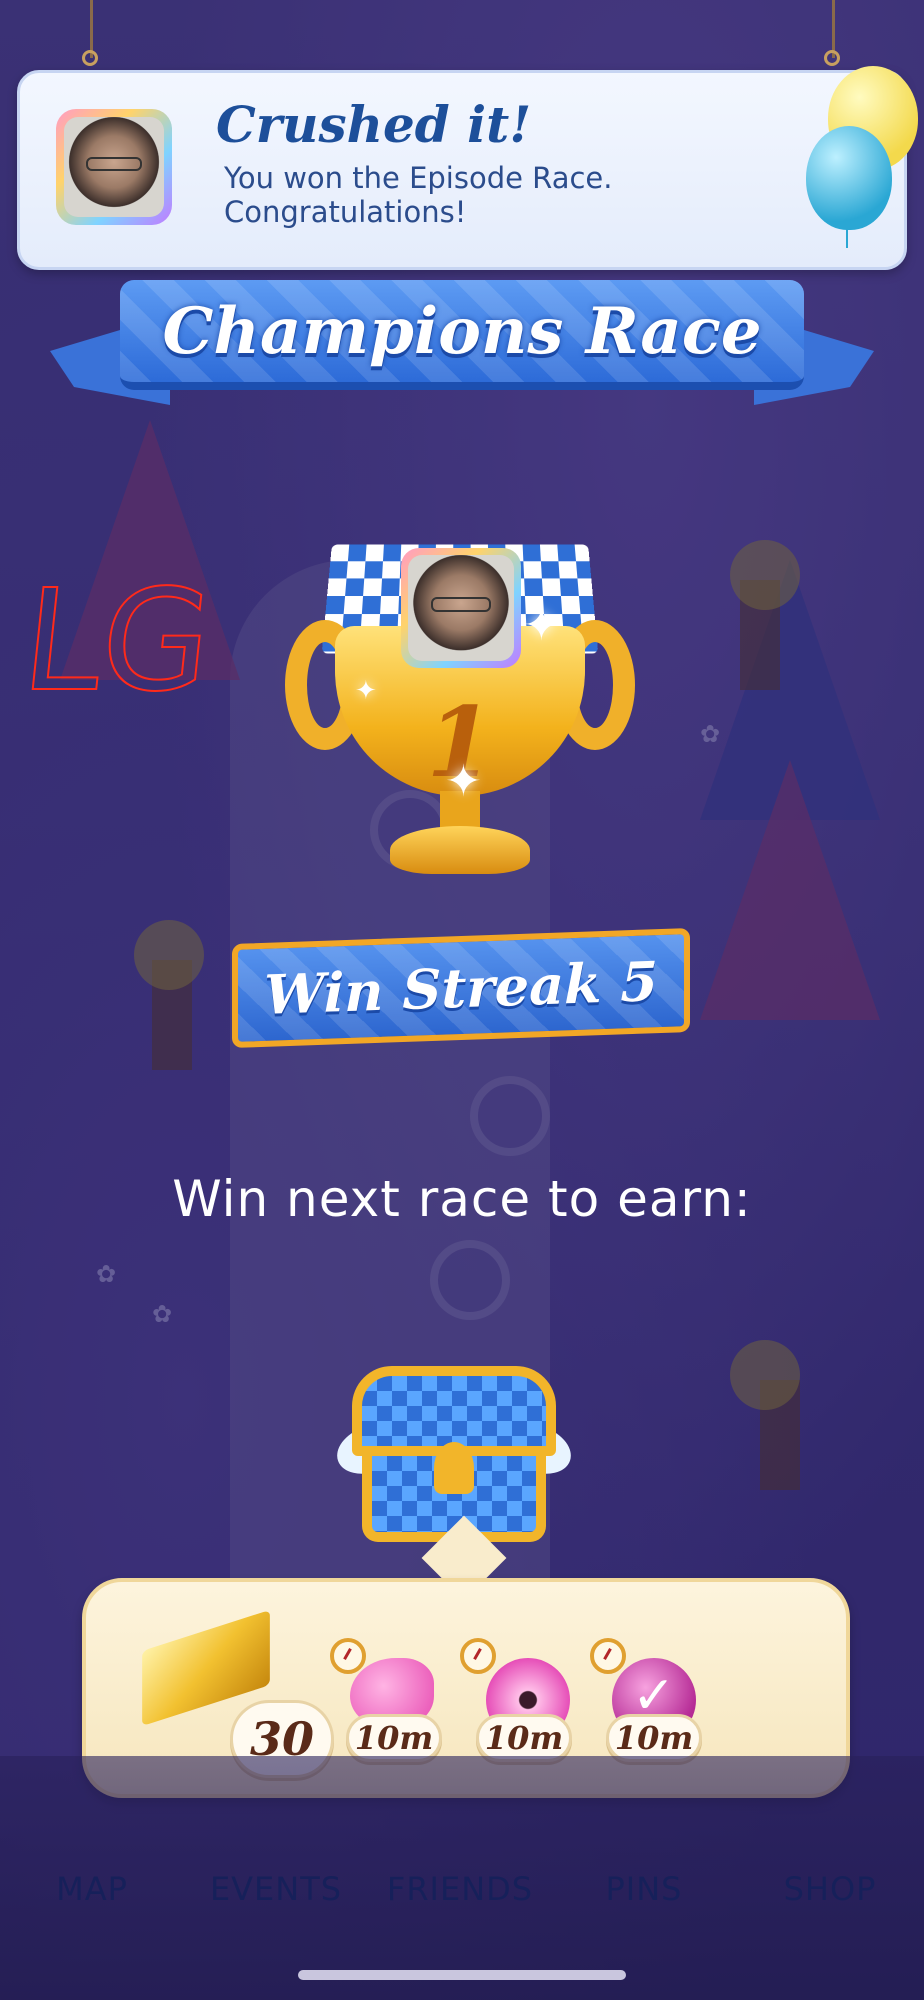 The height and width of the screenshot is (2000, 924). I want to click on trophy-icon: 1 ✦ ✦ ✦, so click(460, 708).